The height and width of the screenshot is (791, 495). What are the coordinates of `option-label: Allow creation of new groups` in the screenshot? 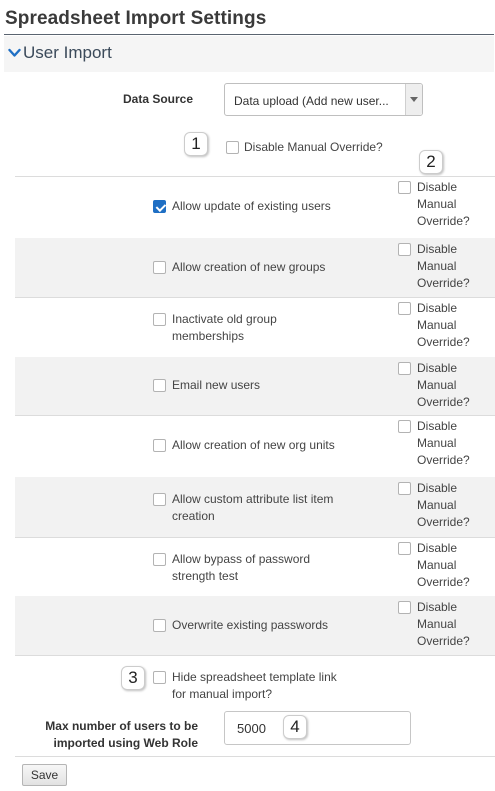 It's located at (248, 267).